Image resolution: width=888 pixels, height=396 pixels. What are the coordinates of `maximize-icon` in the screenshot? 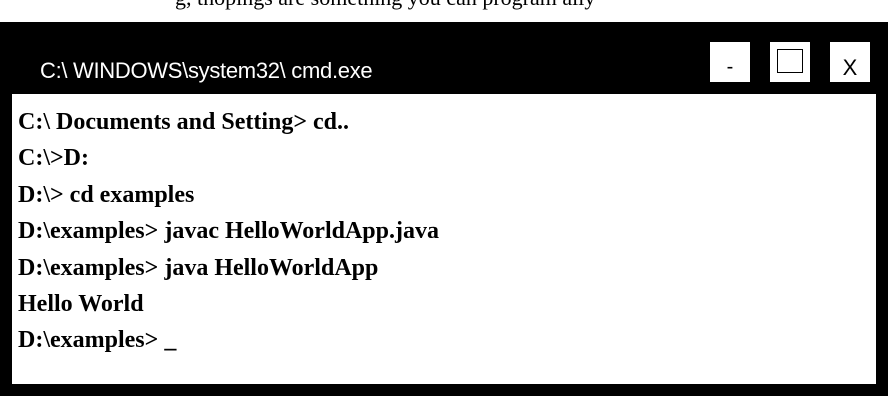 It's located at (790, 61).